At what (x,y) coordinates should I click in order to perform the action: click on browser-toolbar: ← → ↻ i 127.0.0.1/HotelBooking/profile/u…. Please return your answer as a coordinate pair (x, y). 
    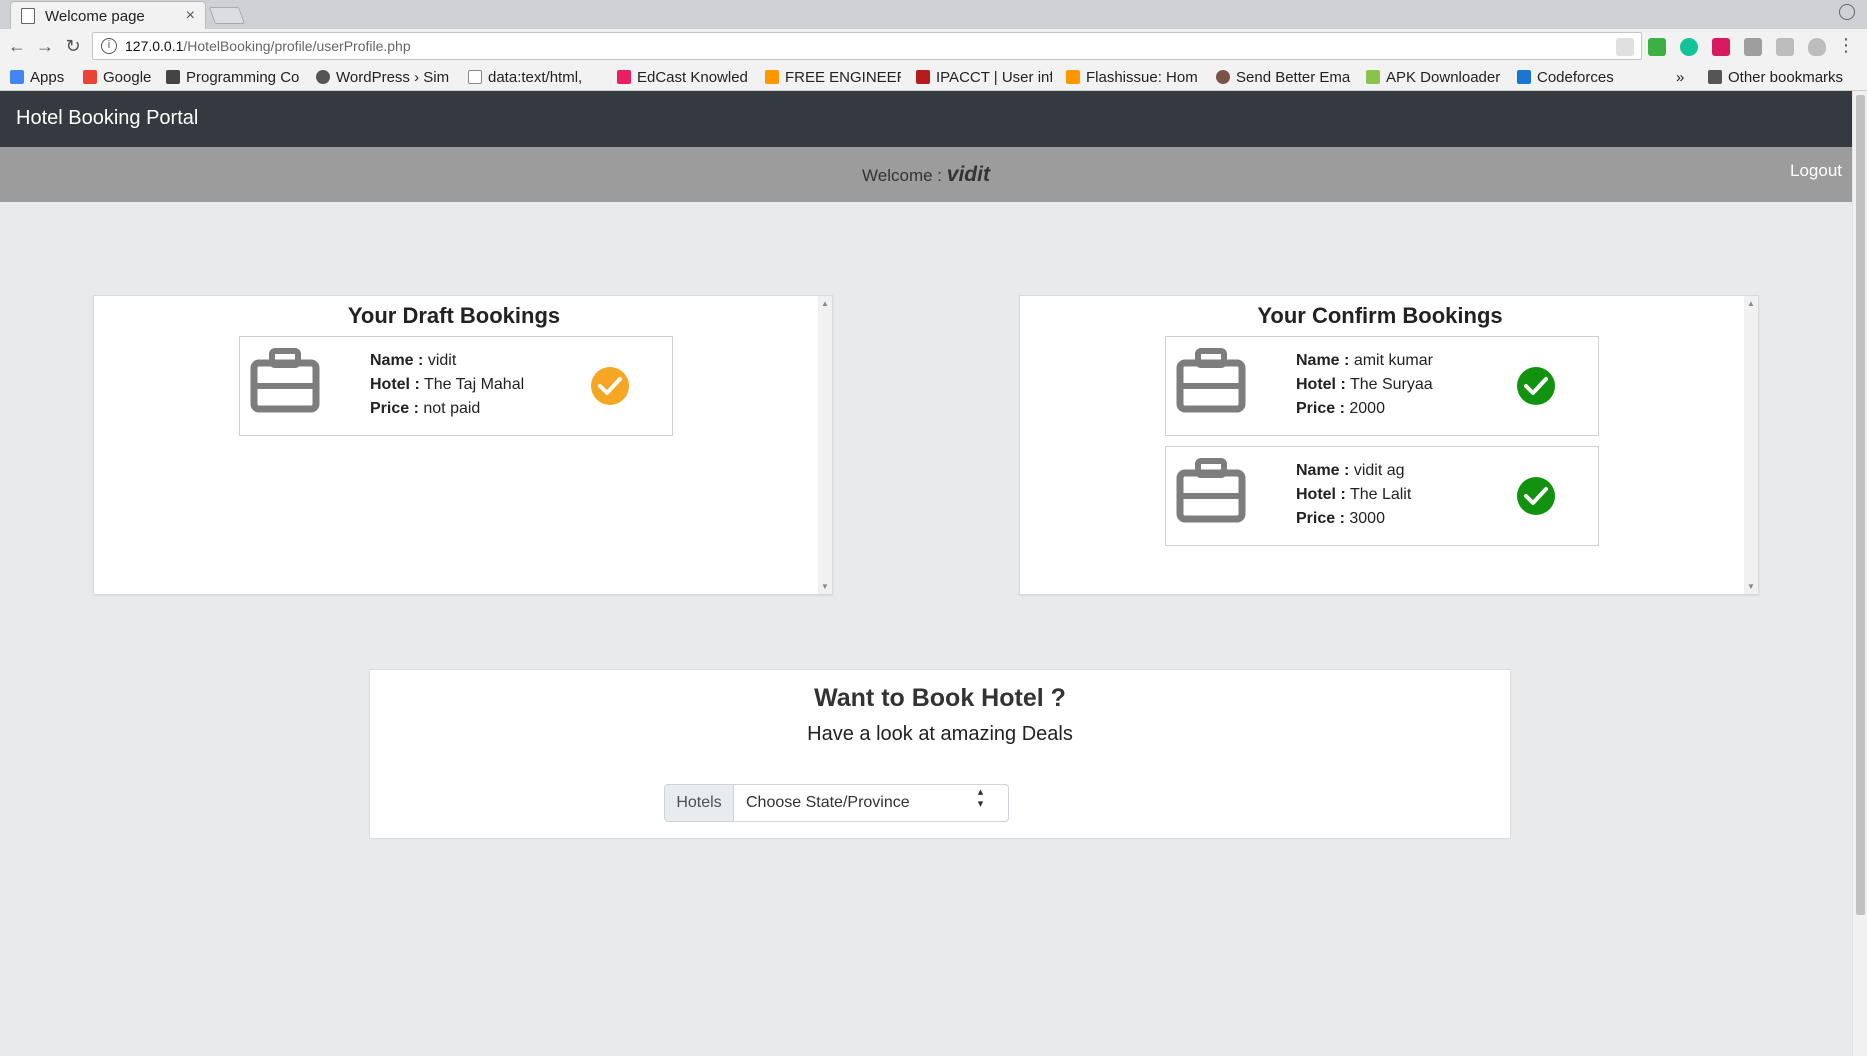
    Looking at the image, I should click on (933, 46).